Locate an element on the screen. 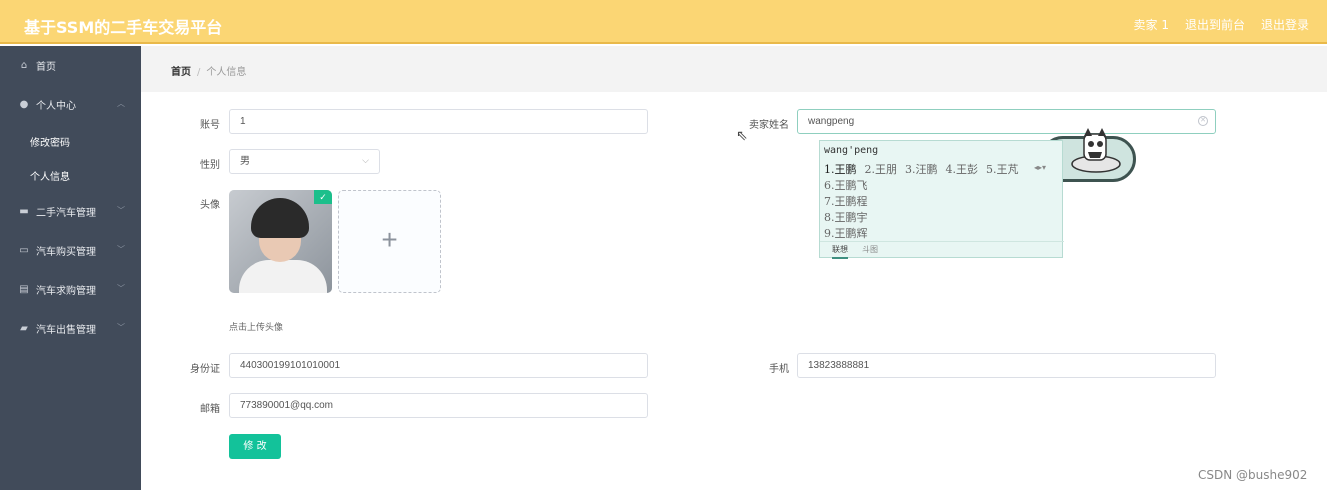  ime-candidate: 9.王鹏辉 is located at coordinates (846, 233).